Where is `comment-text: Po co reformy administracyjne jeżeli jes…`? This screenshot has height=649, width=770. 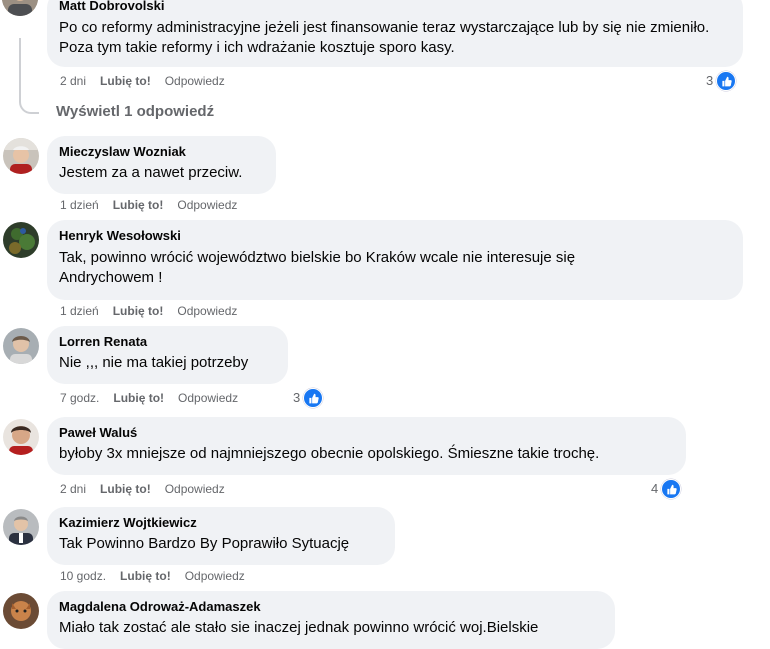 comment-text: Po co reformy administracyjne jeżeli jes… is located at coordinates (384, 37).